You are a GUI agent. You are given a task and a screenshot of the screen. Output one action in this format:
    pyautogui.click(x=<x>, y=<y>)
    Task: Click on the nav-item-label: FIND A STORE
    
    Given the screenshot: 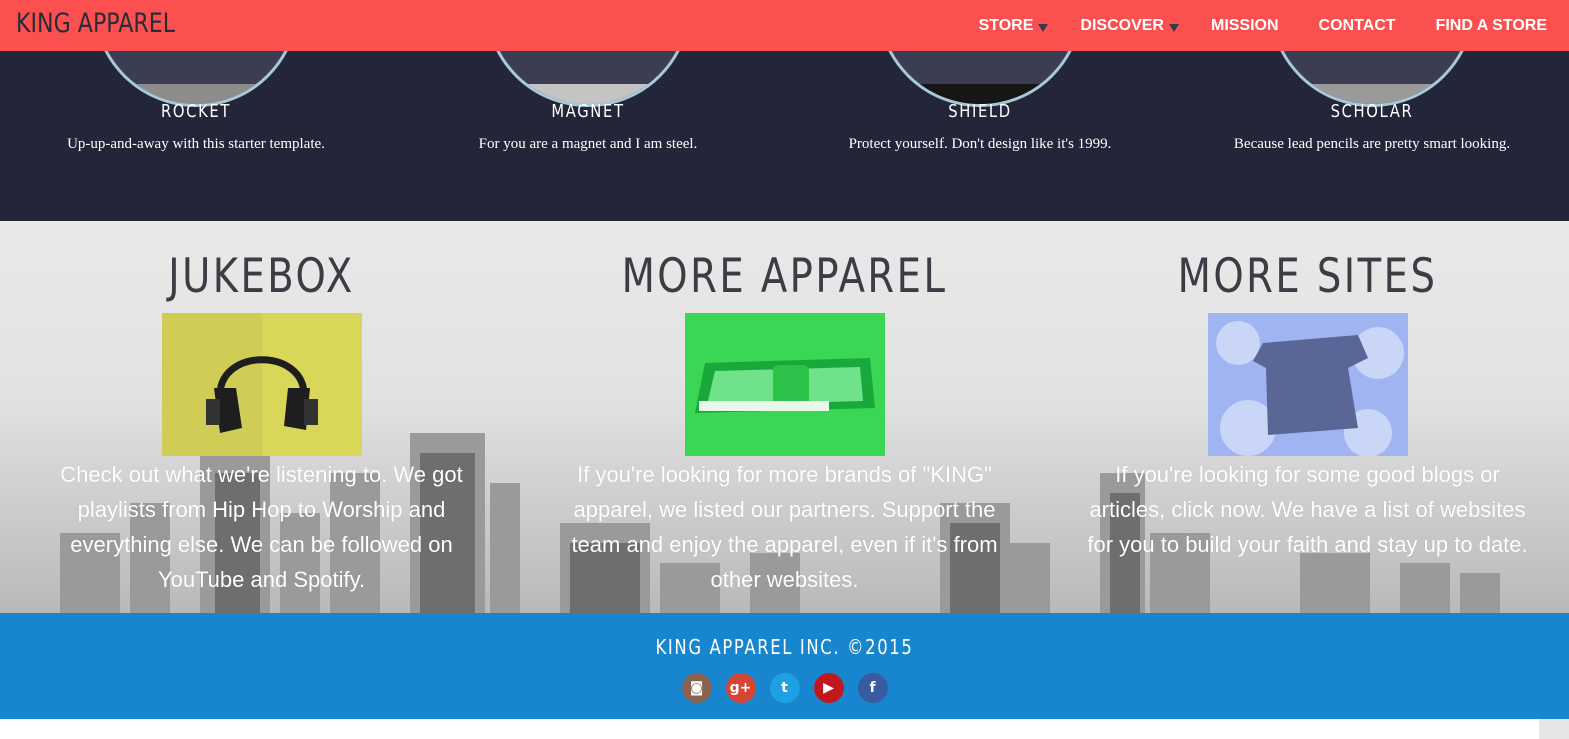 What is the action you would take?
    pyautogui.click(x=1491, y=25)
    